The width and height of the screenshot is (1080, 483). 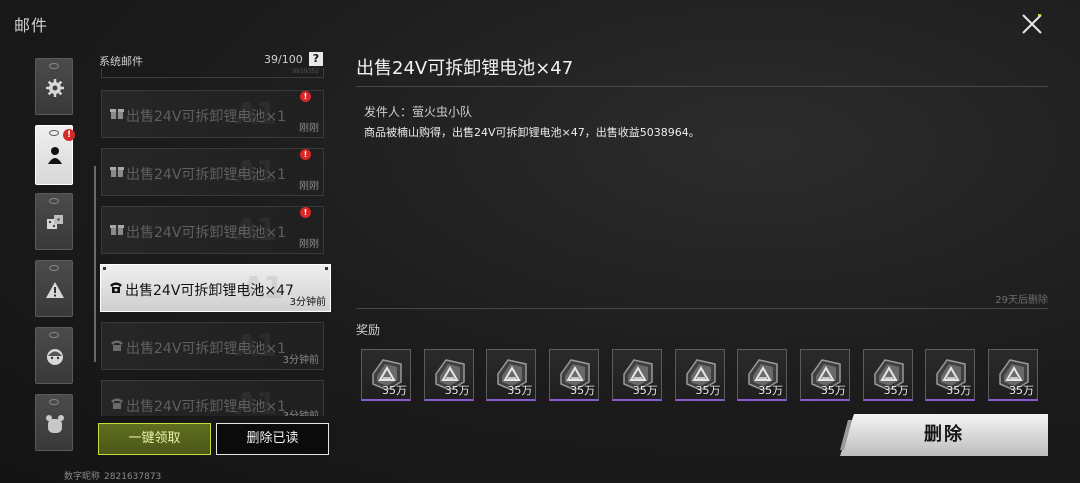 What do you see at coordinates (465, 68) in the screenshot?
I see `mail-detail-title: 出售24V可拆卸锂电池×47` at bounding box center [465, 68].